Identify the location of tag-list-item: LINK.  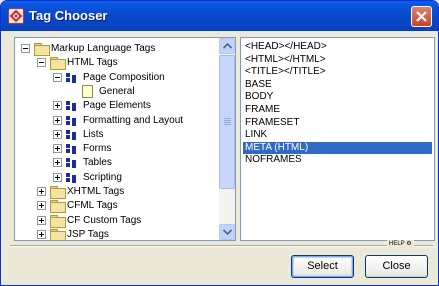
(337, 135).